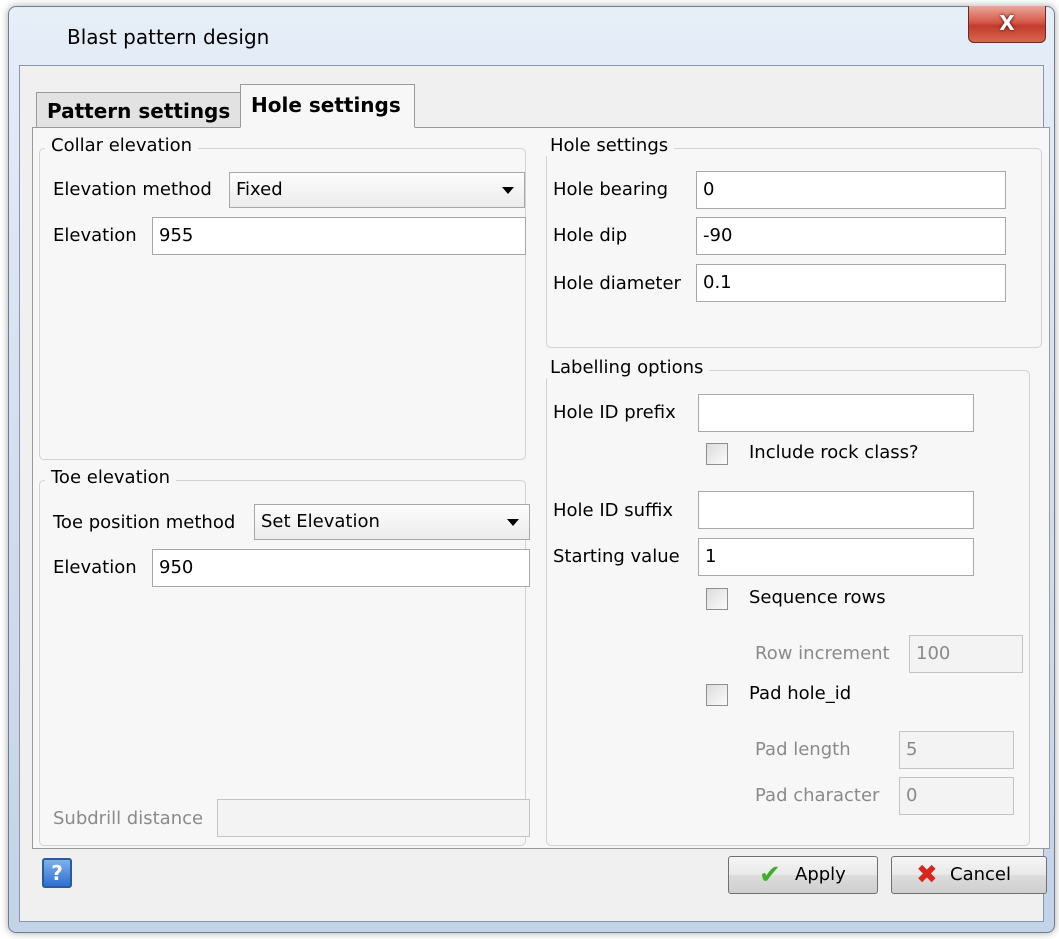 Image resolution: width=1059 pixels, height=939 pixels. I want to click on pad-character-label: Pad character, so click(817, 795).